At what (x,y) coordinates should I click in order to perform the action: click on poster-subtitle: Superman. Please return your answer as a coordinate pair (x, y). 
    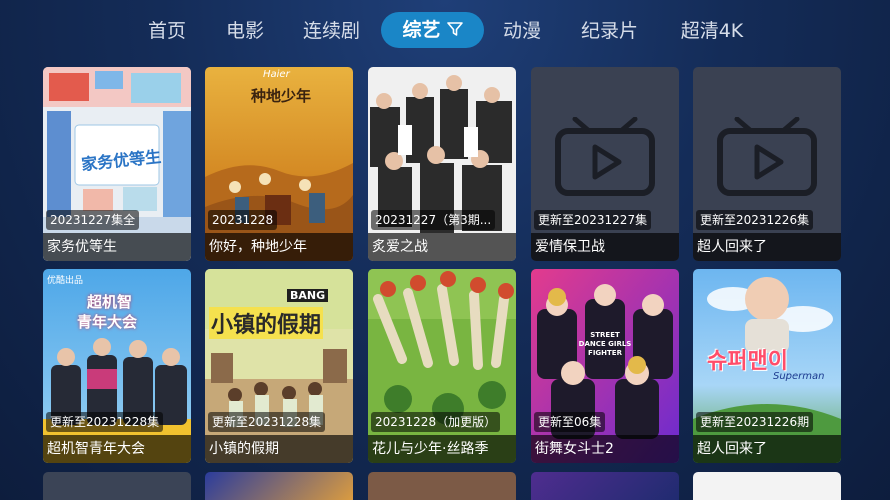
    Looking at the image, I should click on (799, 376).